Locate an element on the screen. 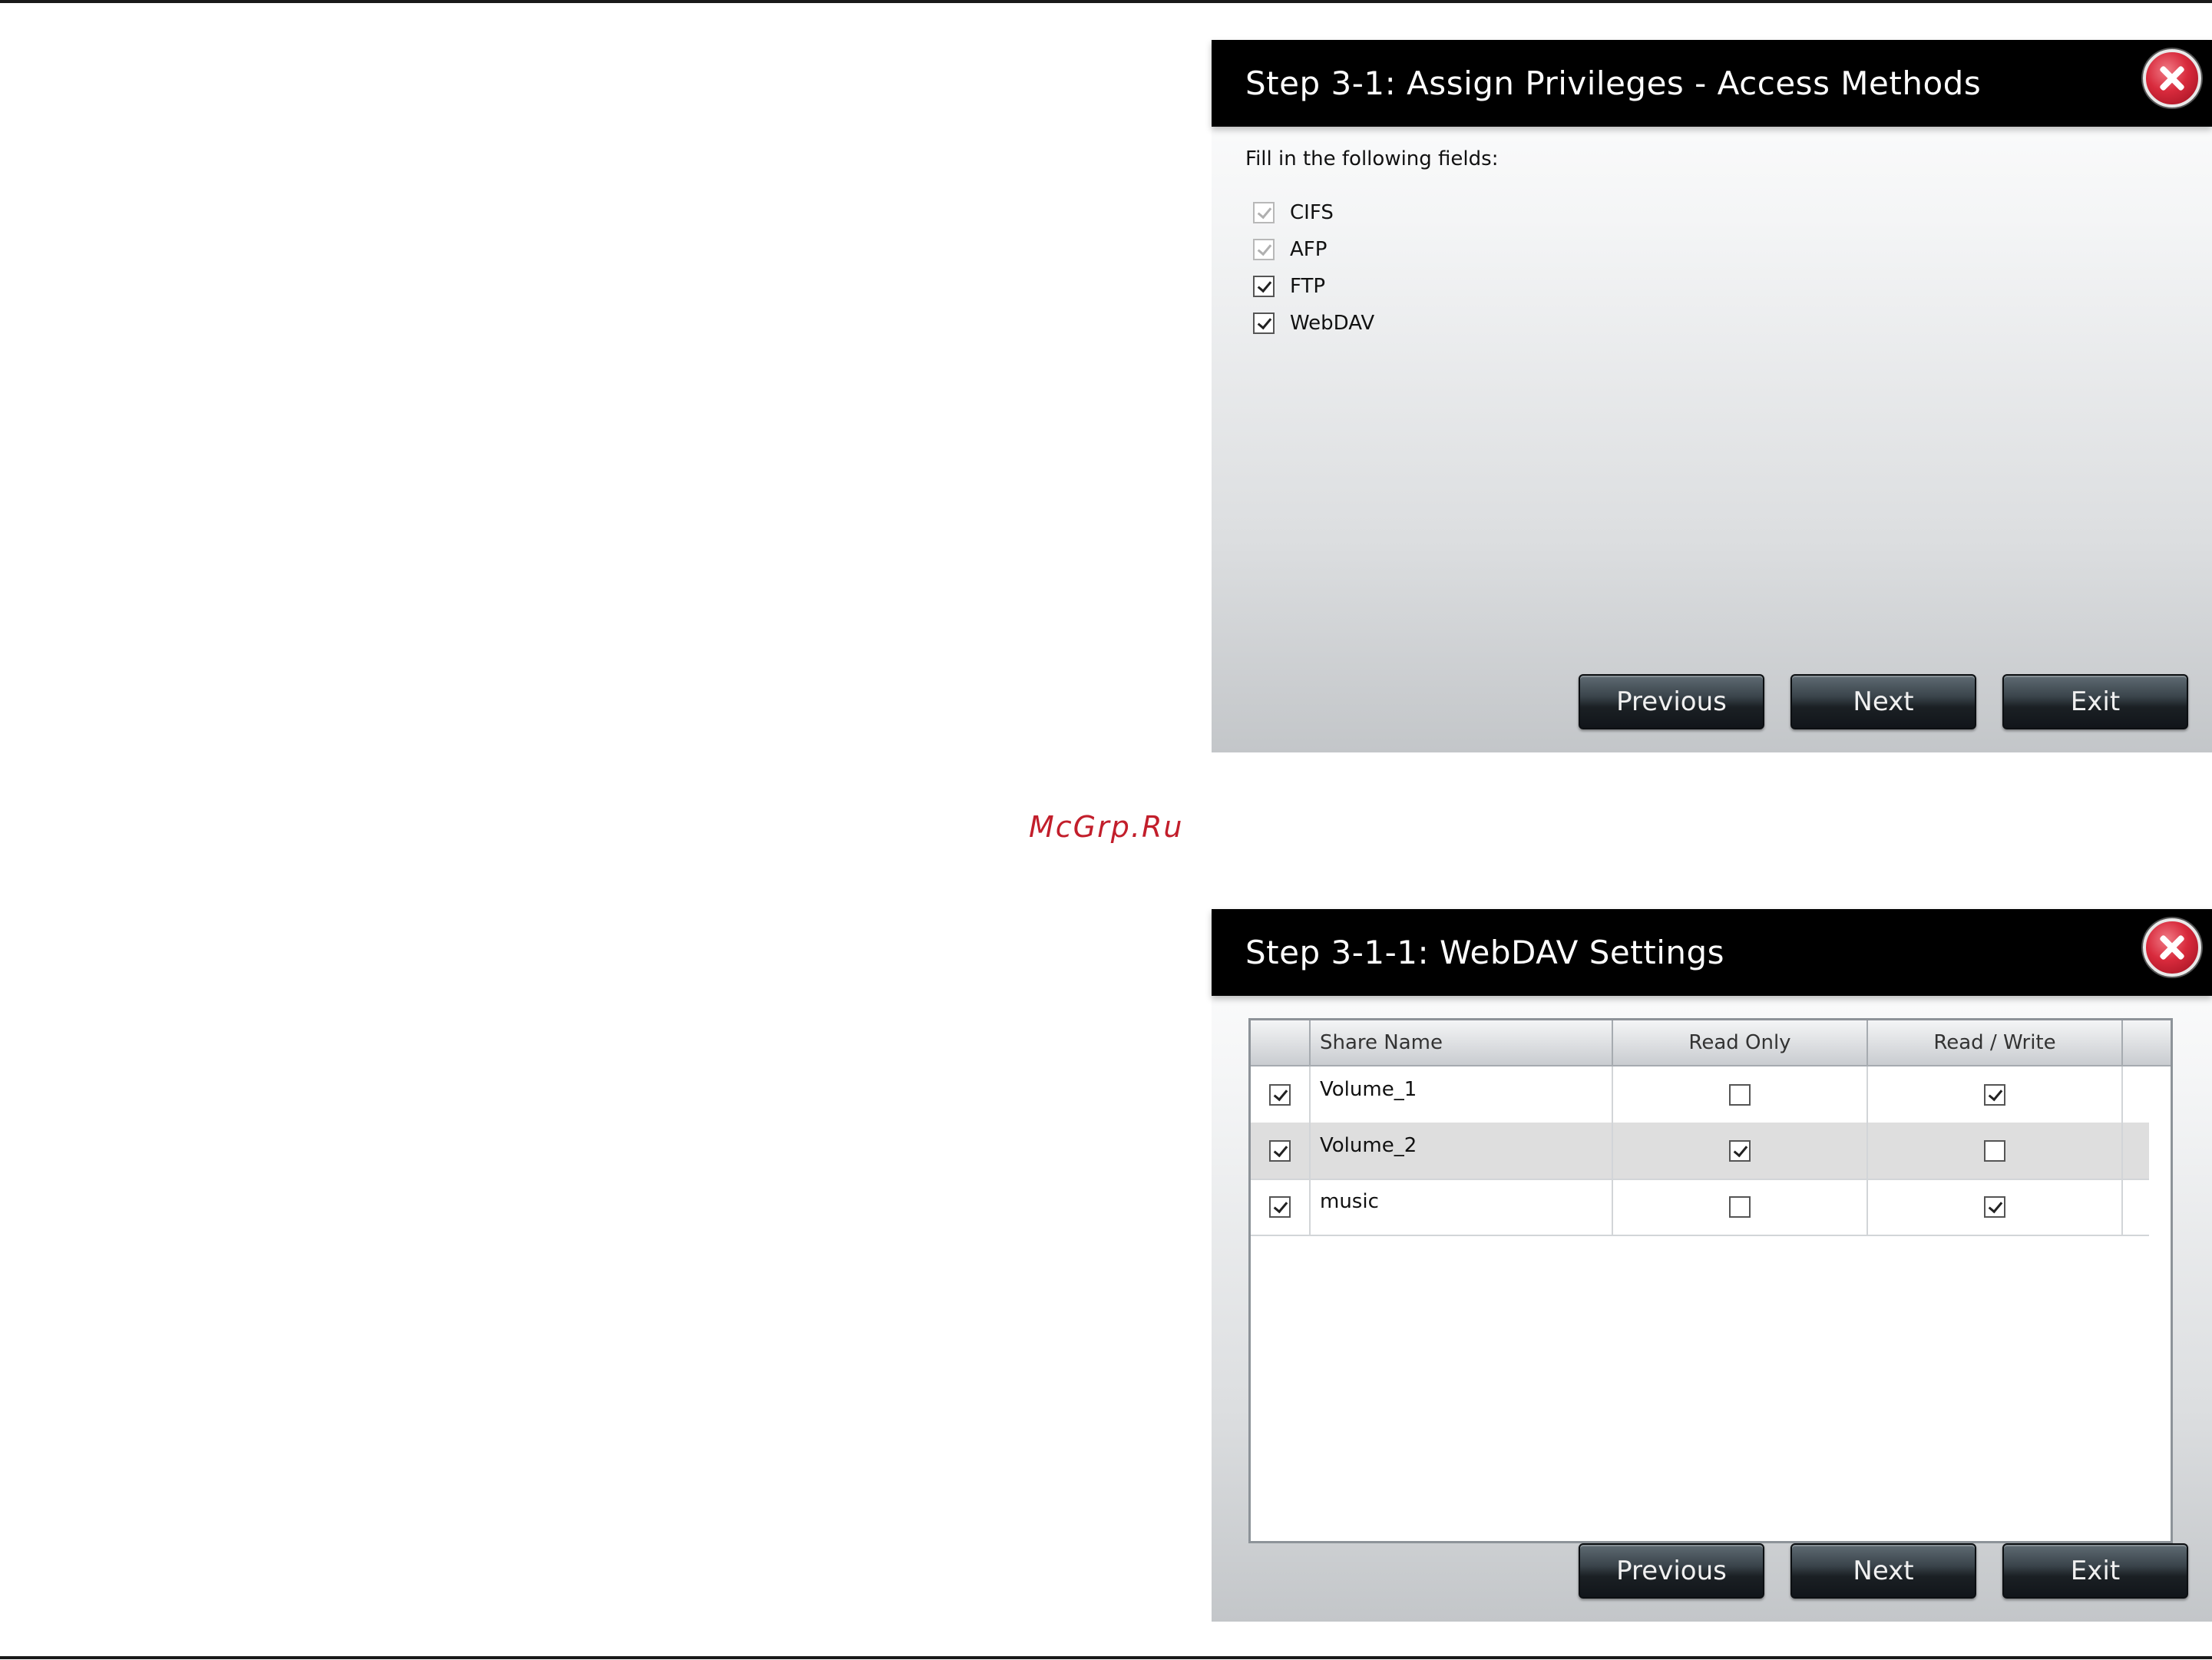  instruction-text: Fill in the following fields: is located at coordinates (1372, 158).